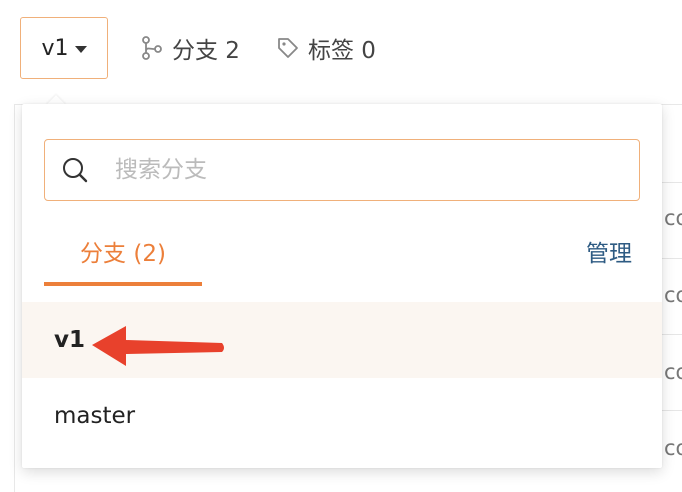  I want to click on branch-item-label: v1, so click(69, 340).